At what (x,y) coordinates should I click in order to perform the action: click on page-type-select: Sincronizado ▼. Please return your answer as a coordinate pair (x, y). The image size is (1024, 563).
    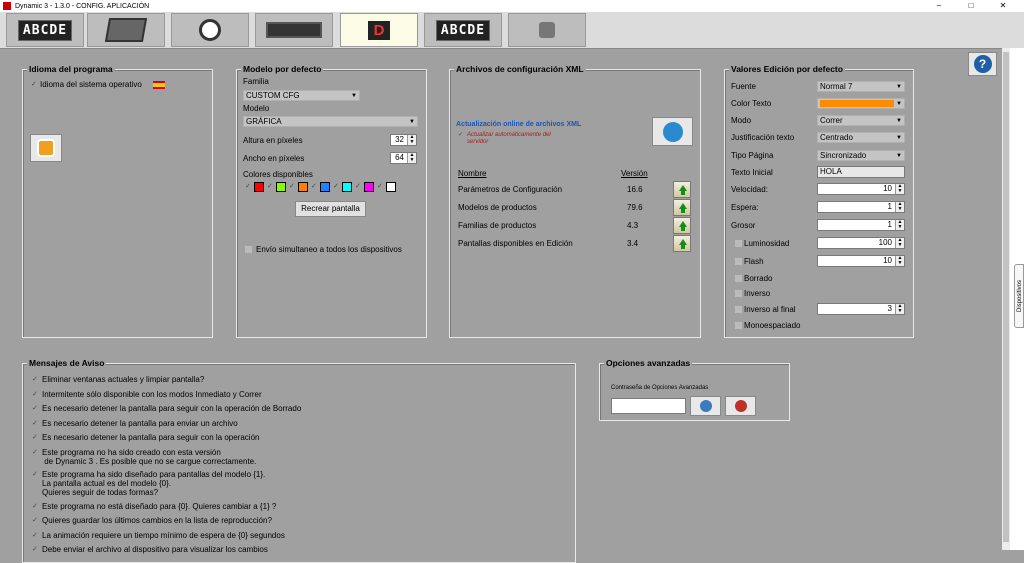
    Looking at the image, I should click on (861, 155).